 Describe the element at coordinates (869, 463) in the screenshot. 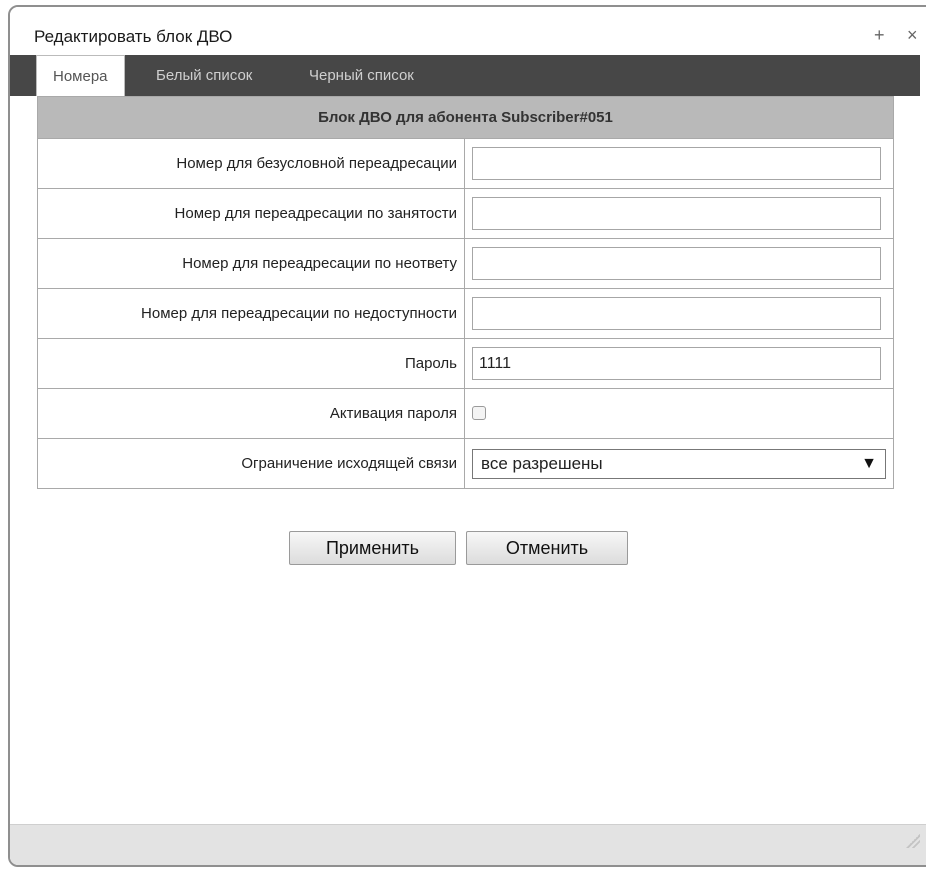

I see `dropdown-arrow-icon: ▼` at that location.